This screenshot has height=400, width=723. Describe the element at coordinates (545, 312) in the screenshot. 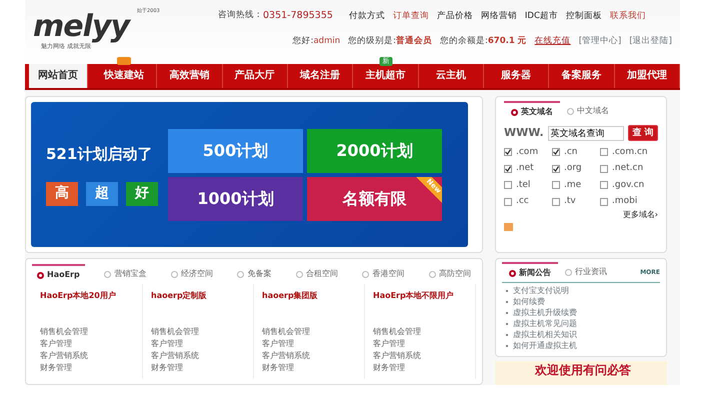

I see `news-link: 虚拟主机升级续费` at that location.